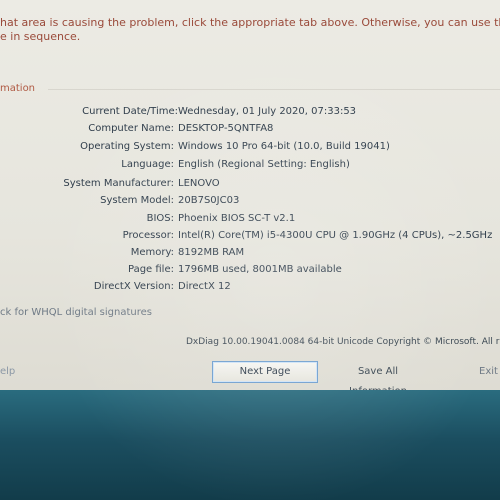  What do you see at coordinates (209, 200) in the screenshot?
I see `info-value-system-model: 20B7S0JC03` at bounding box center [209, 200].